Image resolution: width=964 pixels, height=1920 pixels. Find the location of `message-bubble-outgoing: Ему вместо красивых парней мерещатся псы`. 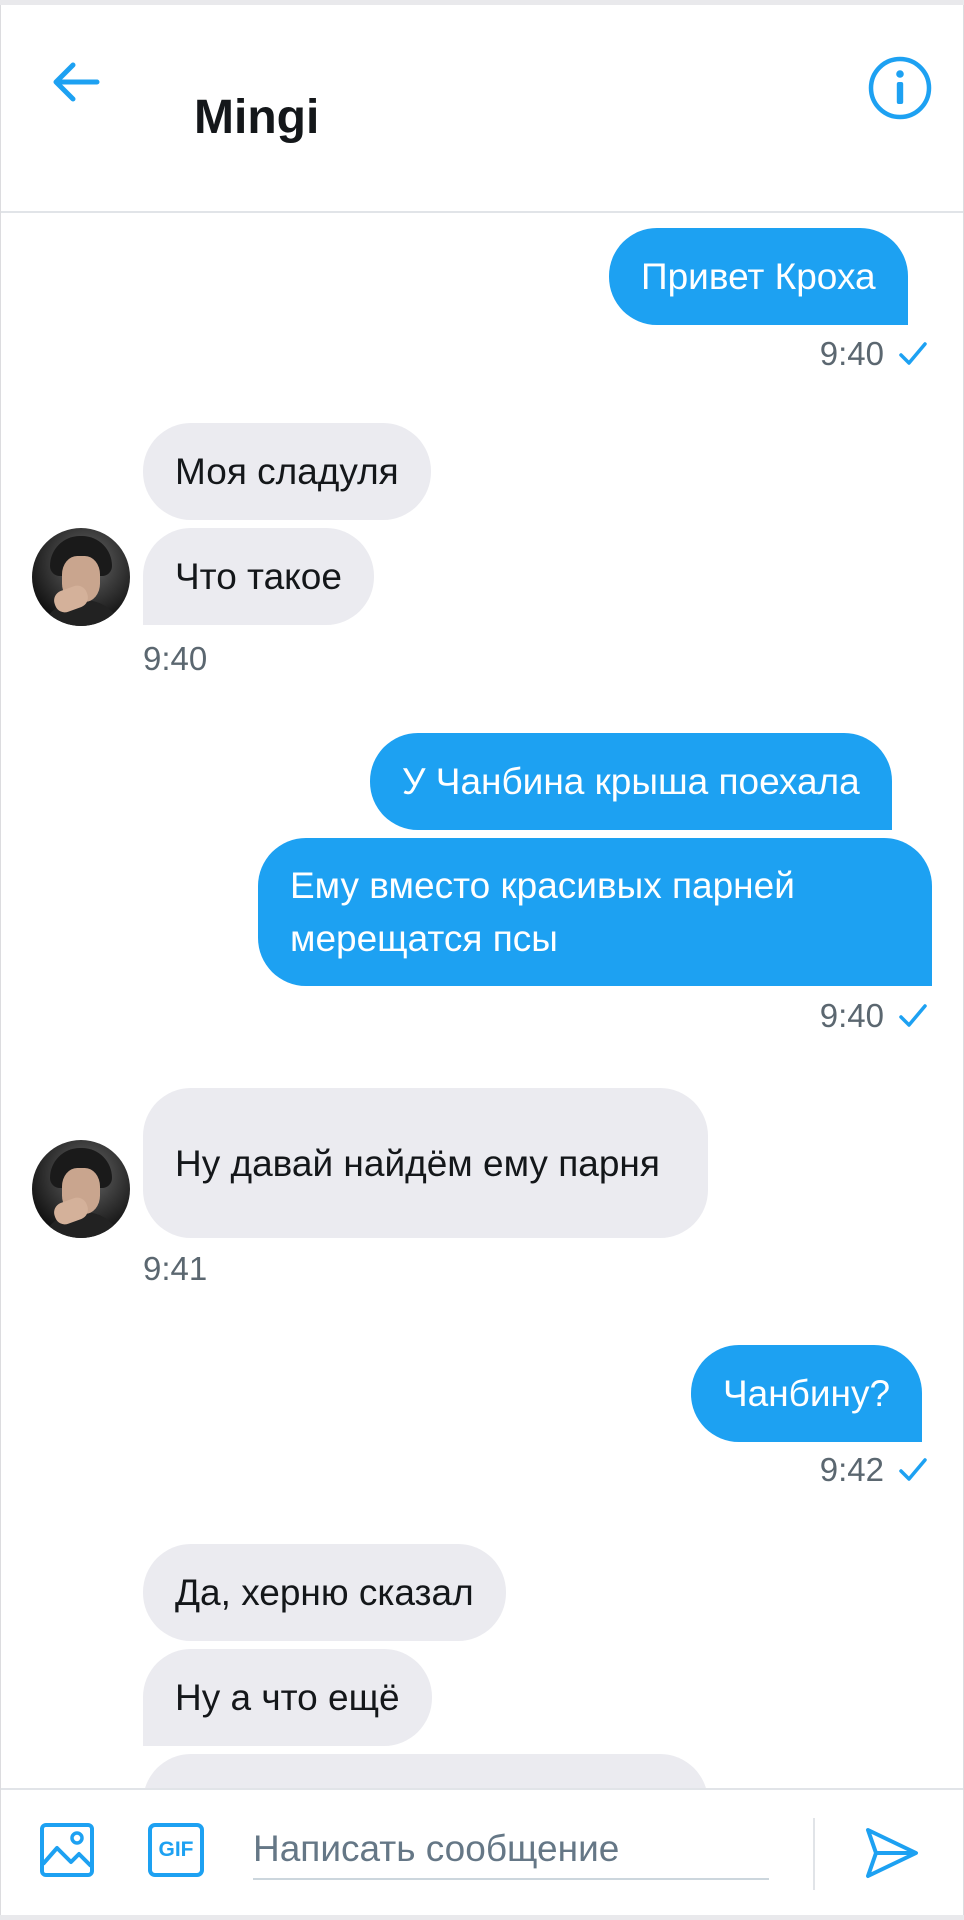

message-bubble-outgoing: Ему вместо красивых парней мерещатся псы is located at coordinates (595, 912).